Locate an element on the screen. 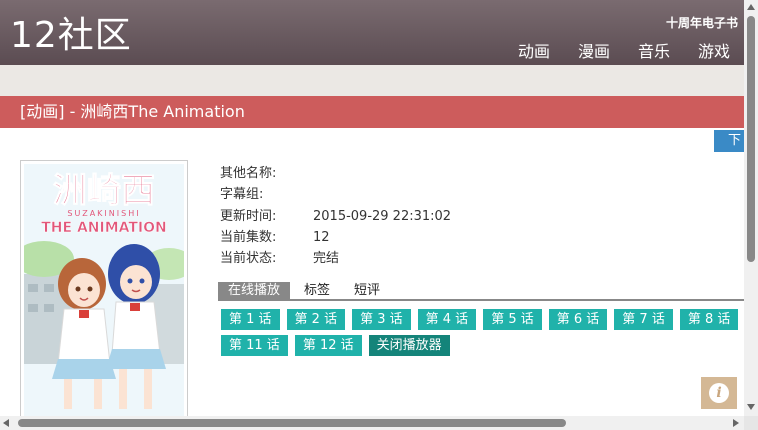  nav-manga: 漫画 is located at coordinates (594, 50).